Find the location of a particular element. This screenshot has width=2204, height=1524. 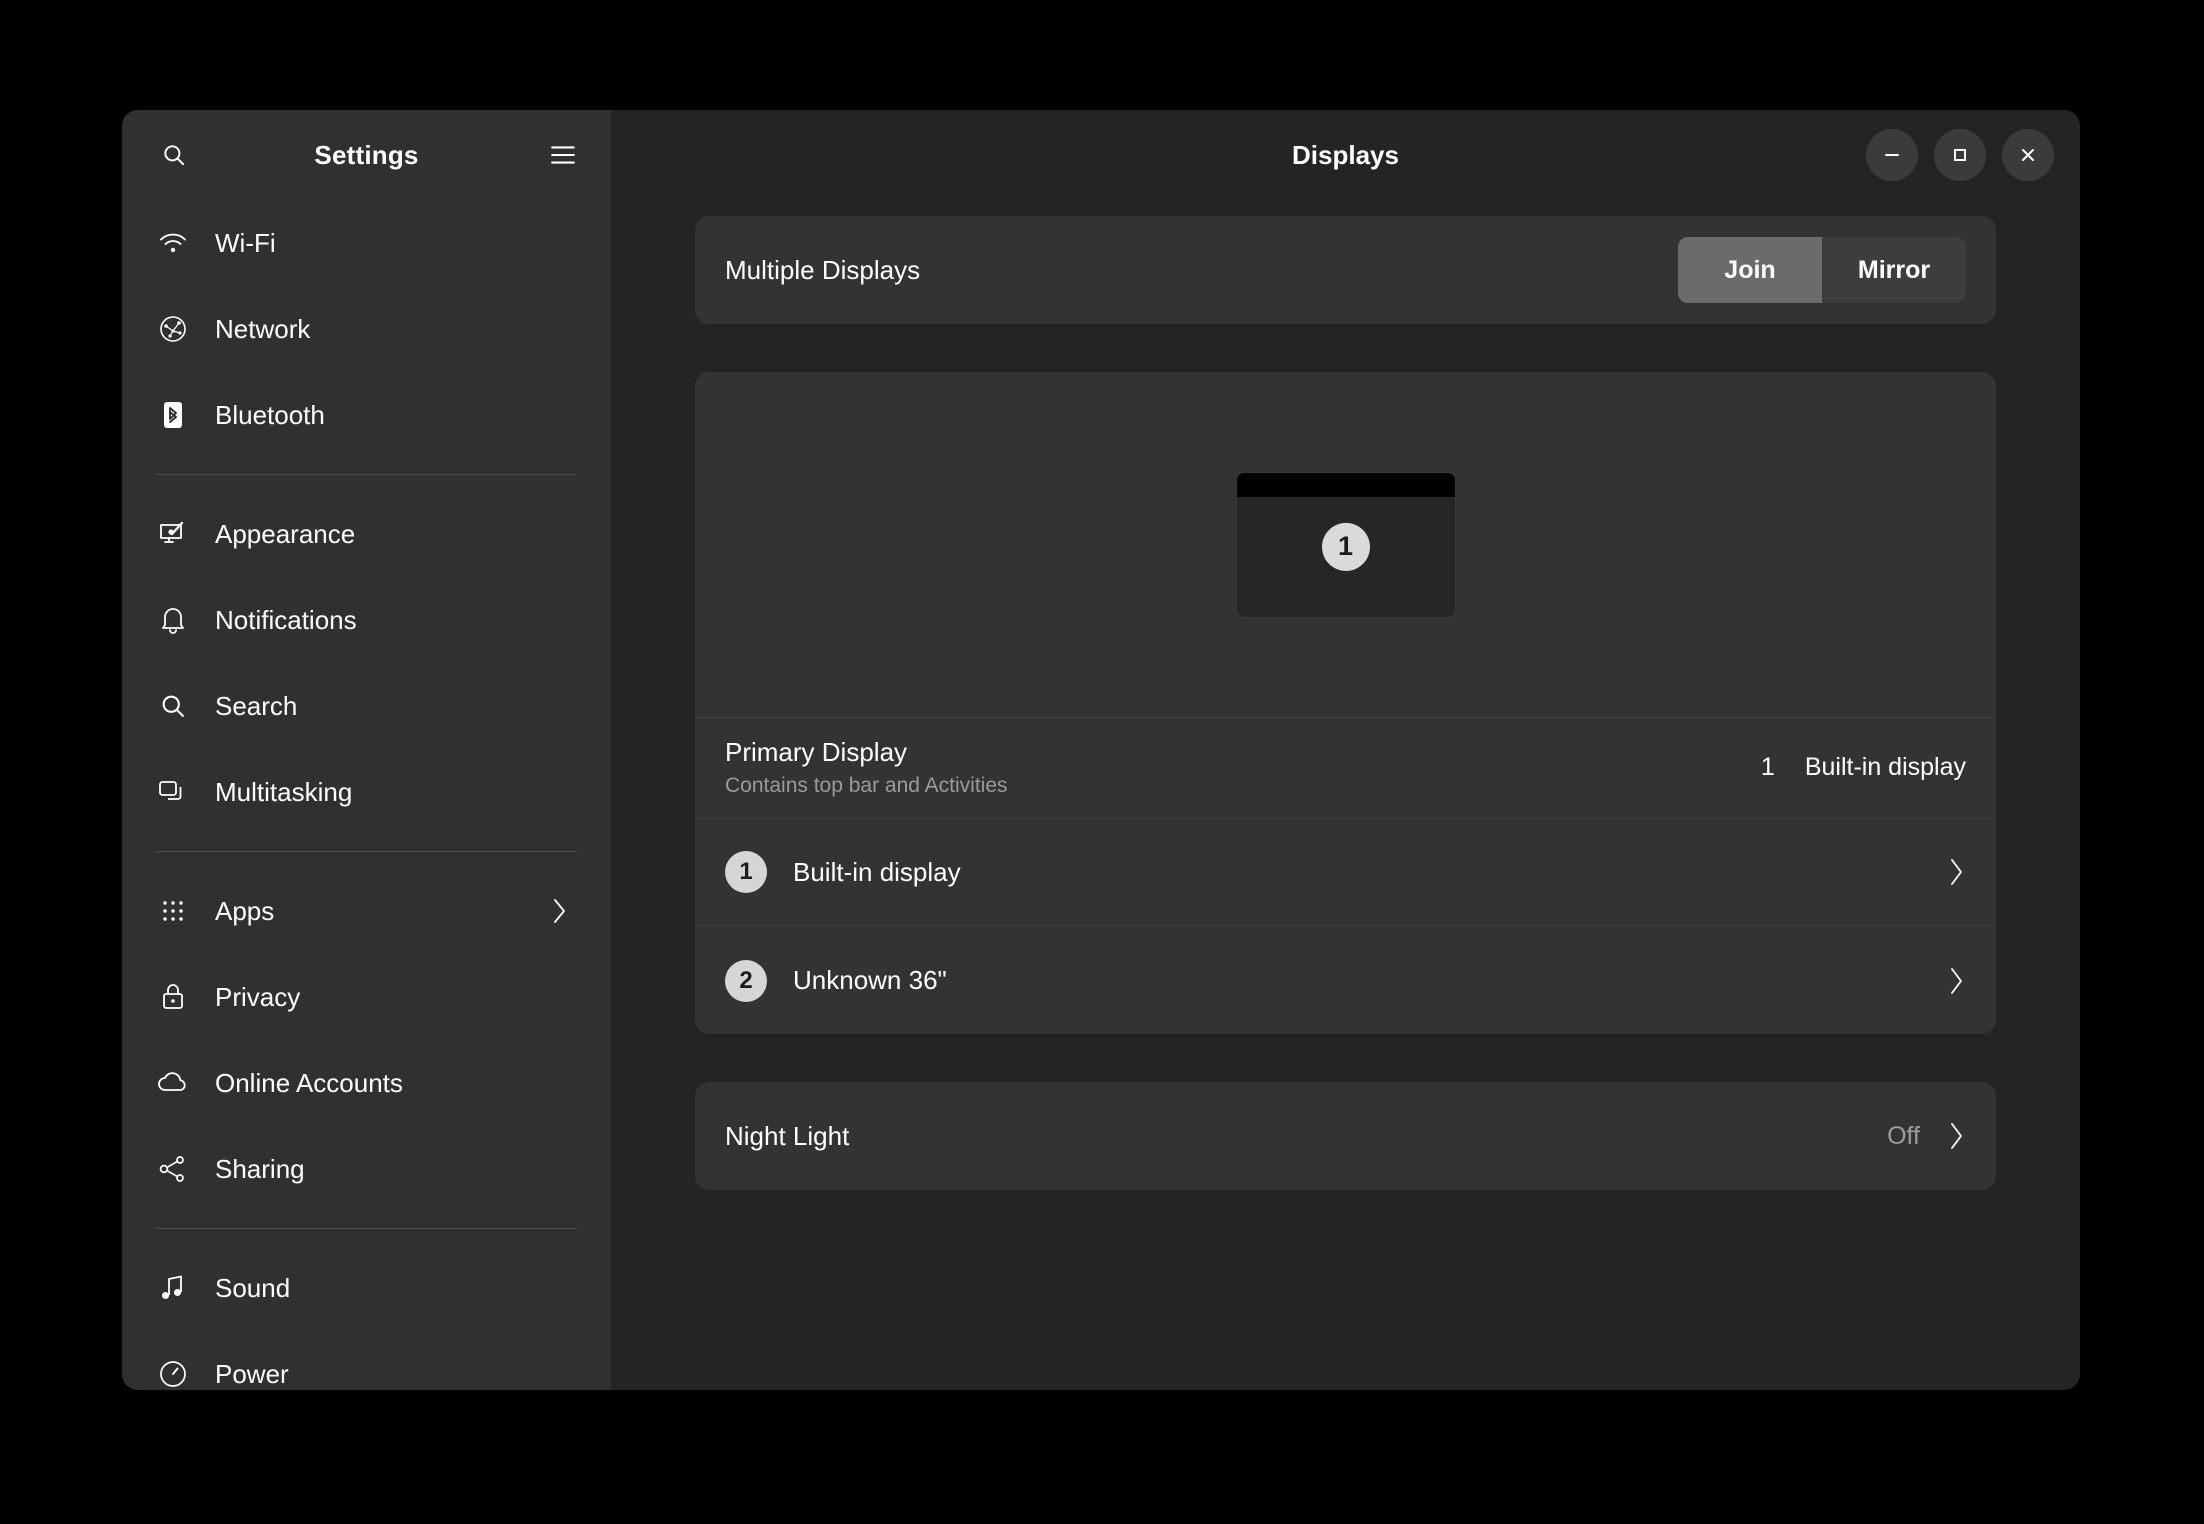

display-row-2: 2 Unknown 36" is located at coordinates (1345, 980).